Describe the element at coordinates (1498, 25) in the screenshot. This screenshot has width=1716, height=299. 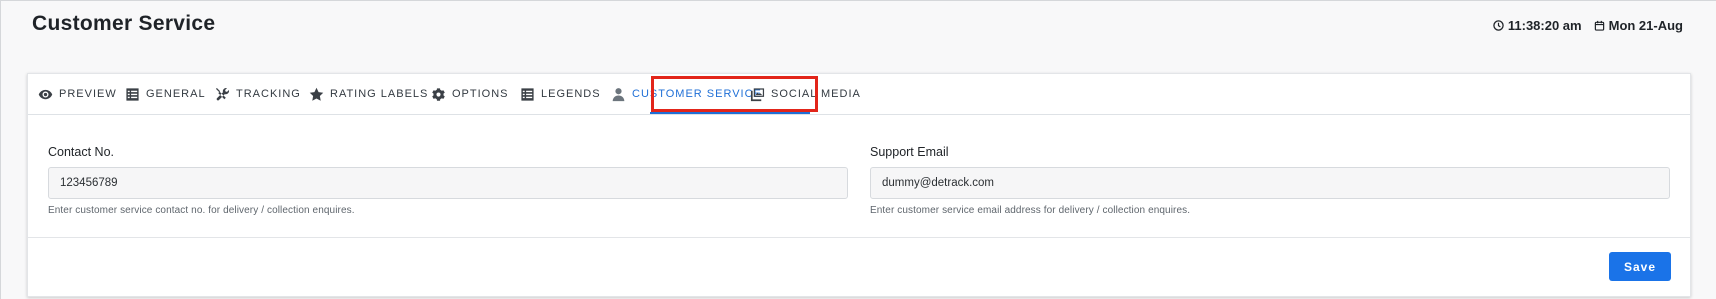
I see `clock-icon` at that location.